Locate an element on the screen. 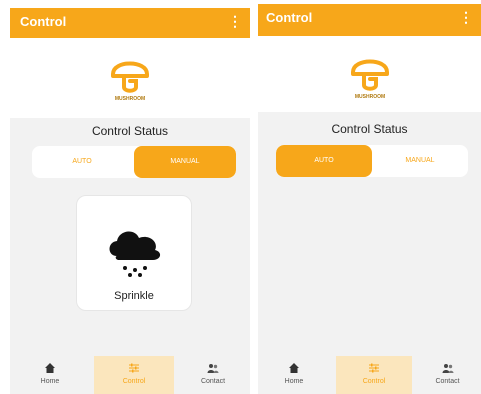  sprinkle-card: Sprinkle is located at coordinates (134, 253).